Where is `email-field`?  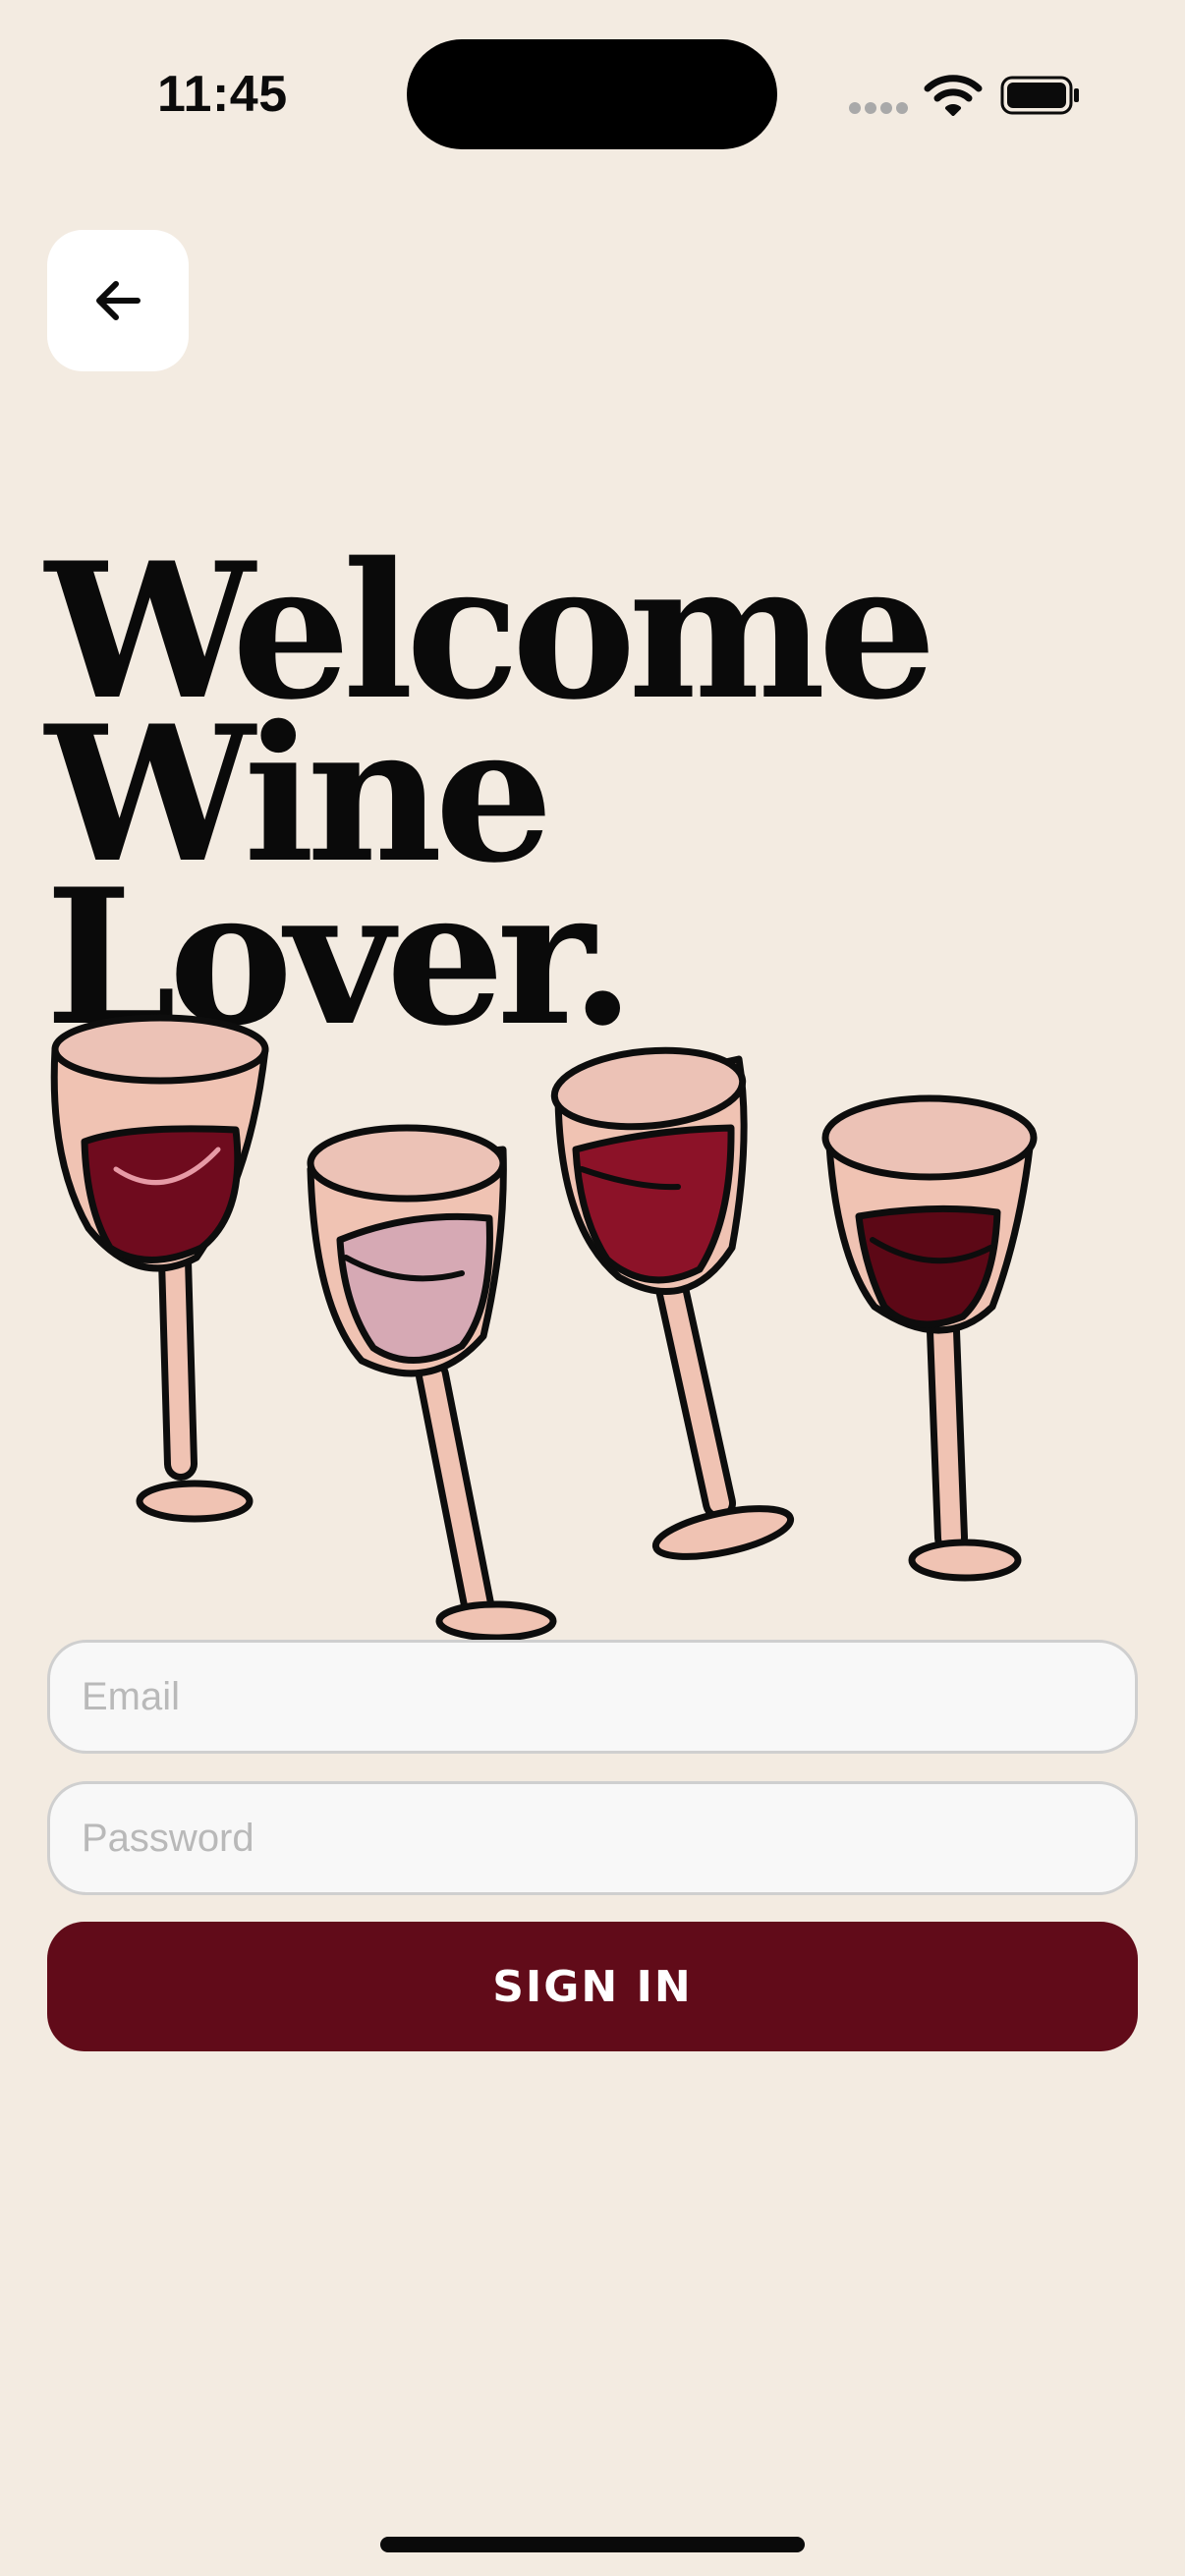 email-field is located at coordinates (592, 1697).